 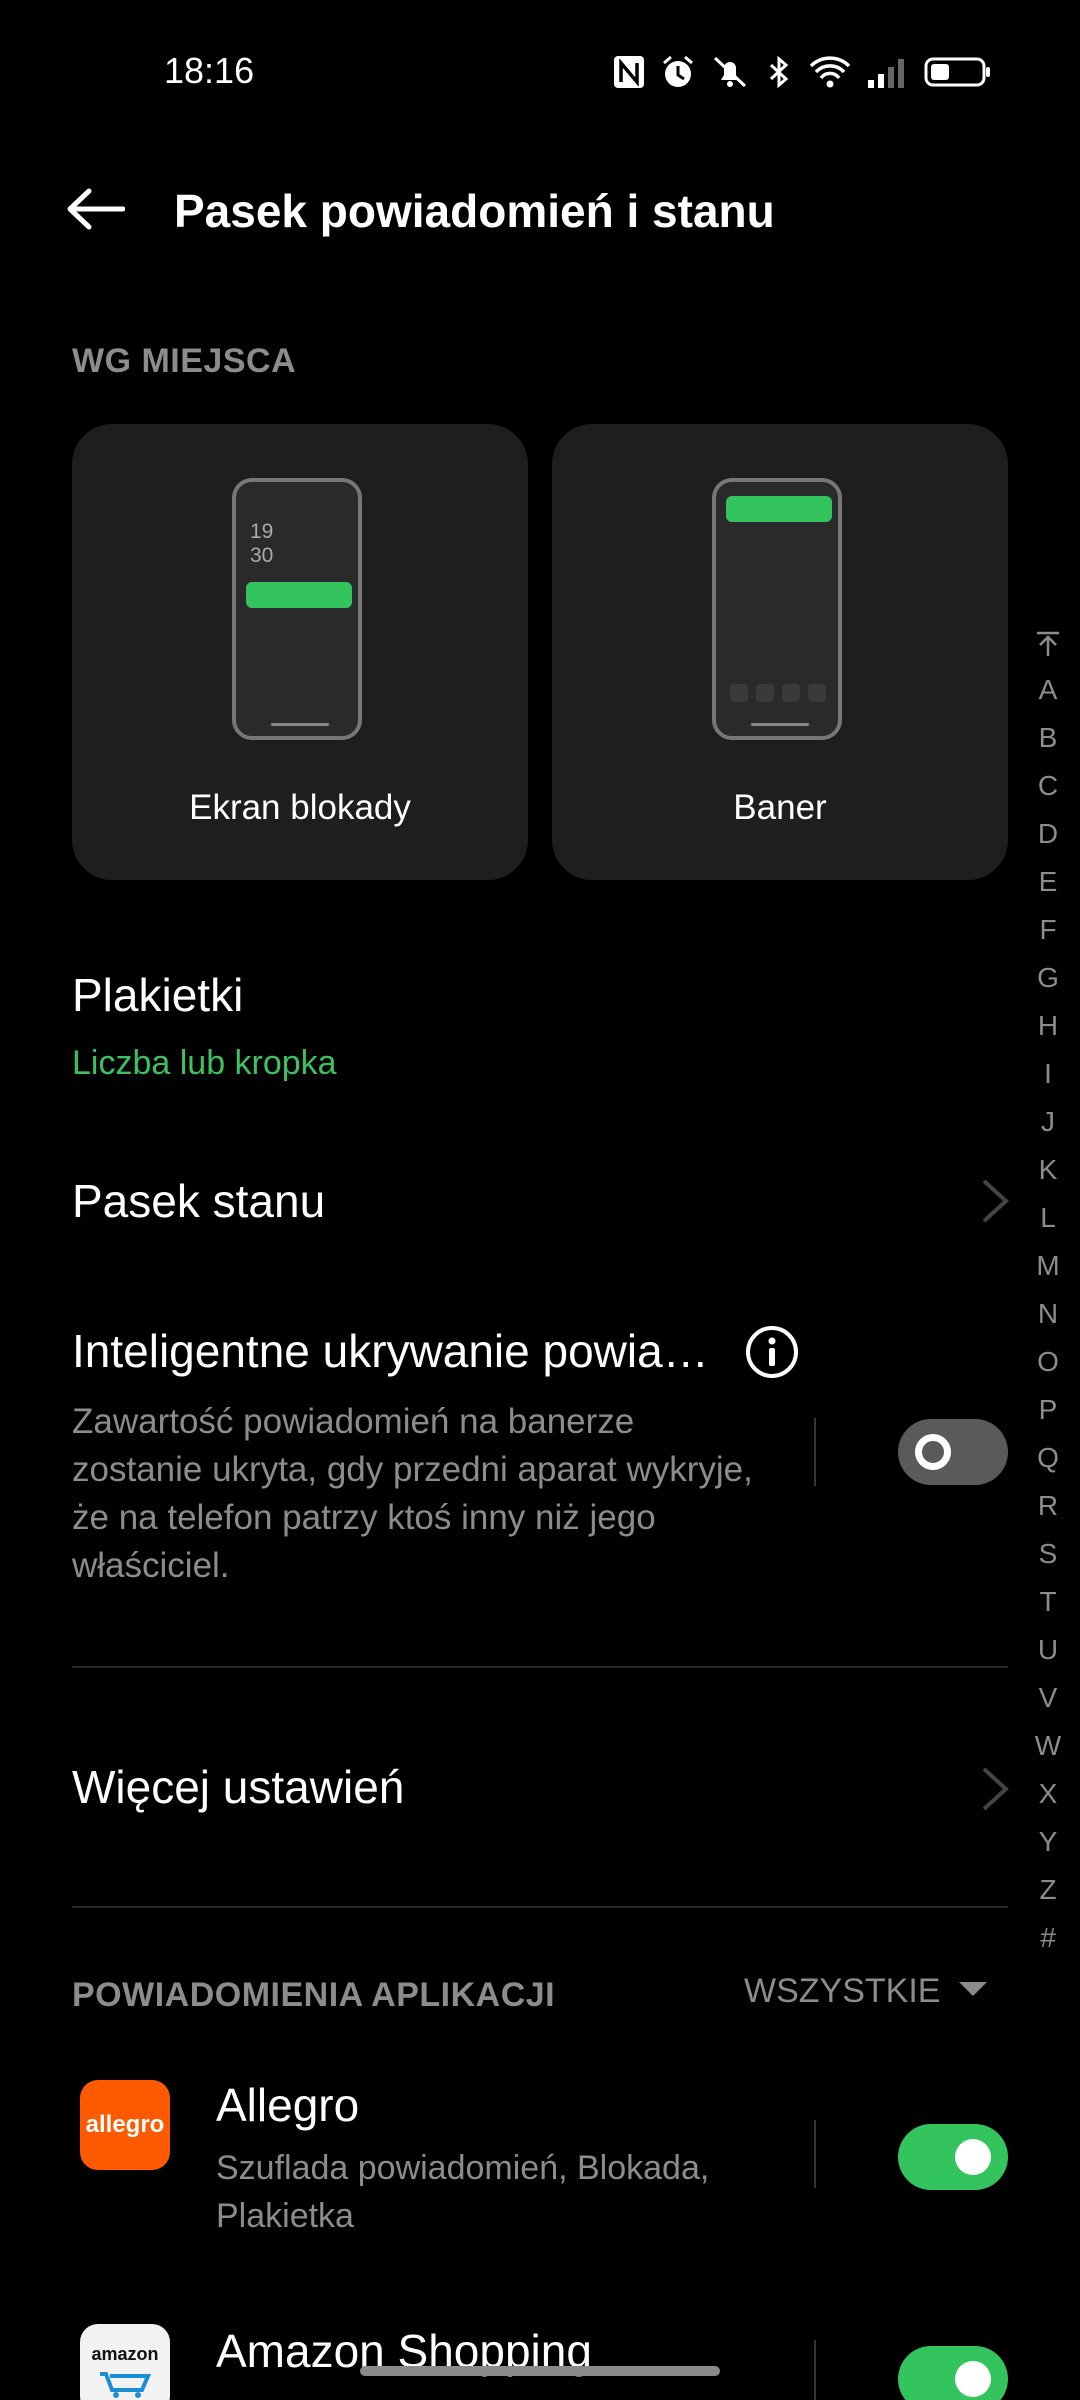 I want to click on section-header-app-notifications: POWIADOMIENIA APLIKACJI, so click(x=314, y=1995).